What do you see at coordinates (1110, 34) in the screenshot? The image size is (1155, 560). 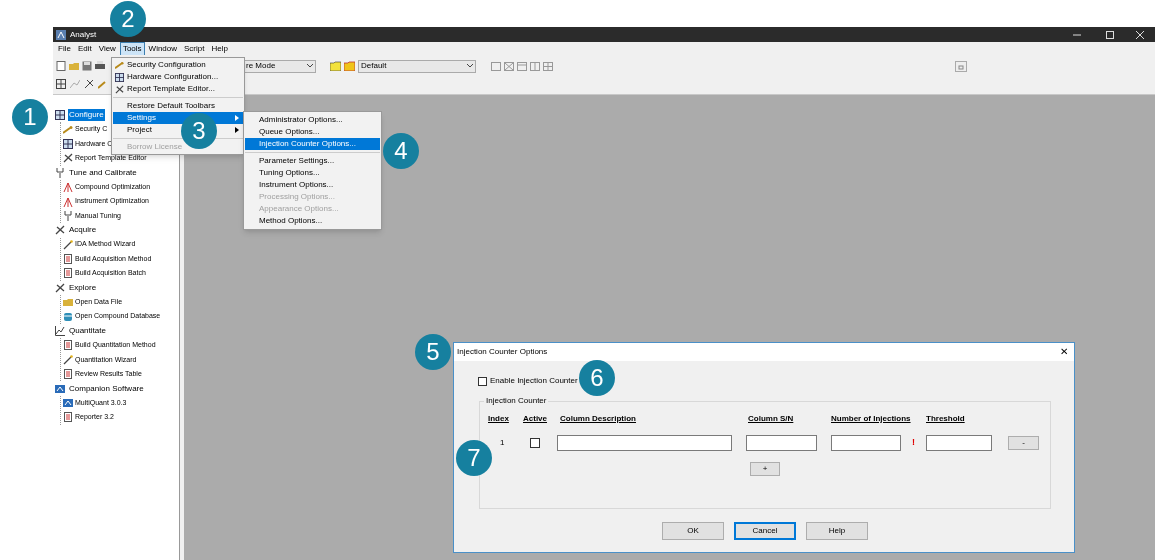 I see `maximize-icon` at bounding box center [1110, 34].